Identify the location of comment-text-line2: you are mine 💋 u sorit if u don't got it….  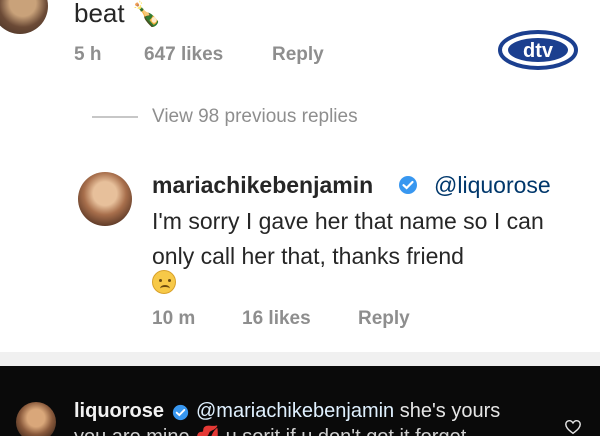
(270, 430).